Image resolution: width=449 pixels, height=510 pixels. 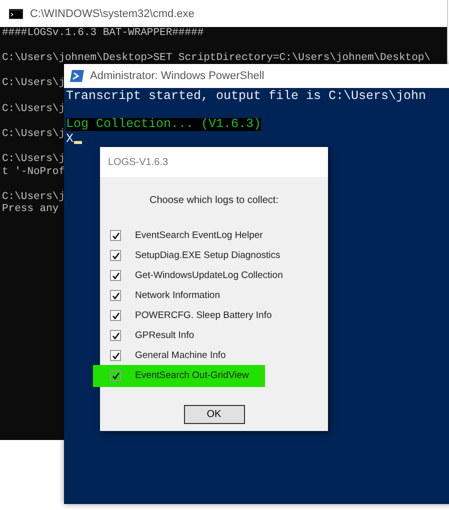 I want to click on dialog-title: LOGS-V1.6.3, so click(x=138, y=162).